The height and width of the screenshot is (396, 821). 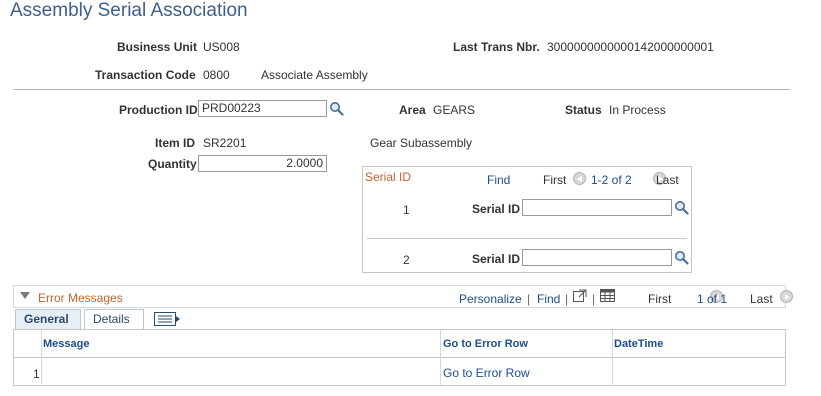 What do you see at coordinates (486, 373) in the screenshot?
I see `go-to-error-row-link: Go to Error Row` at bounding box center [486, 373].